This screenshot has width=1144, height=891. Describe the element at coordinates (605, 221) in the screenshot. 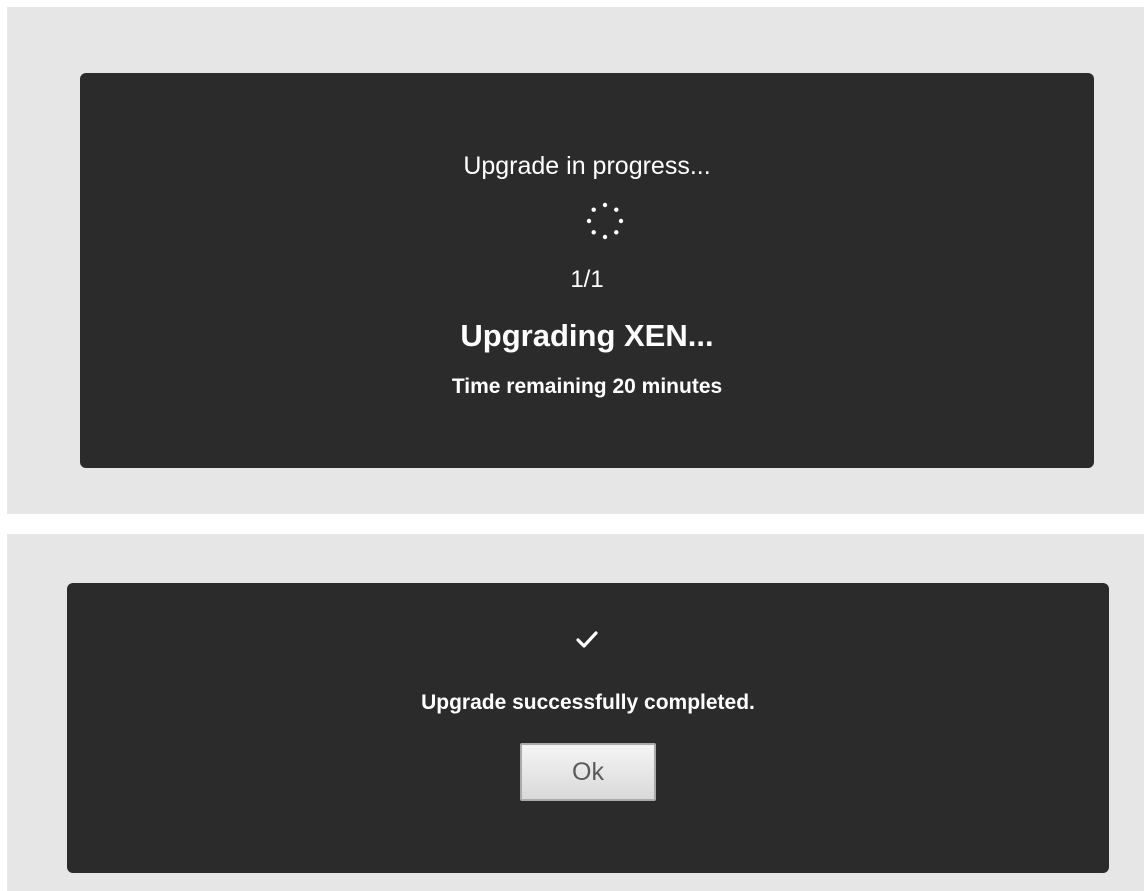

I see `loading-spinner-icon` at that location.